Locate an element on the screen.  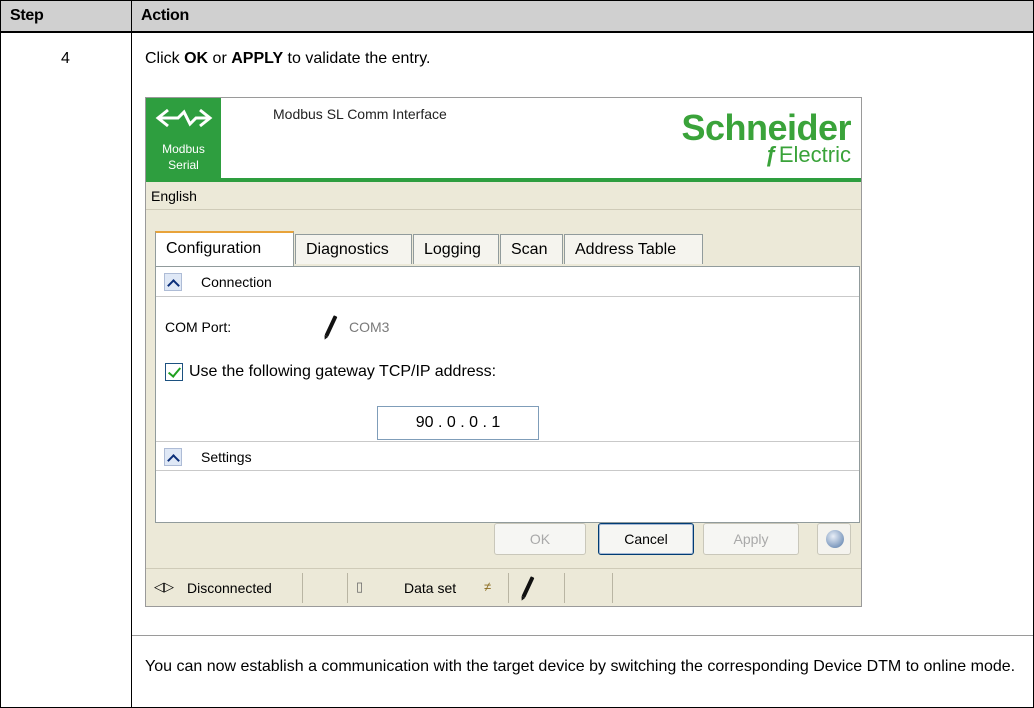
brand-sub: Electric is located at coordinates (814, 154).